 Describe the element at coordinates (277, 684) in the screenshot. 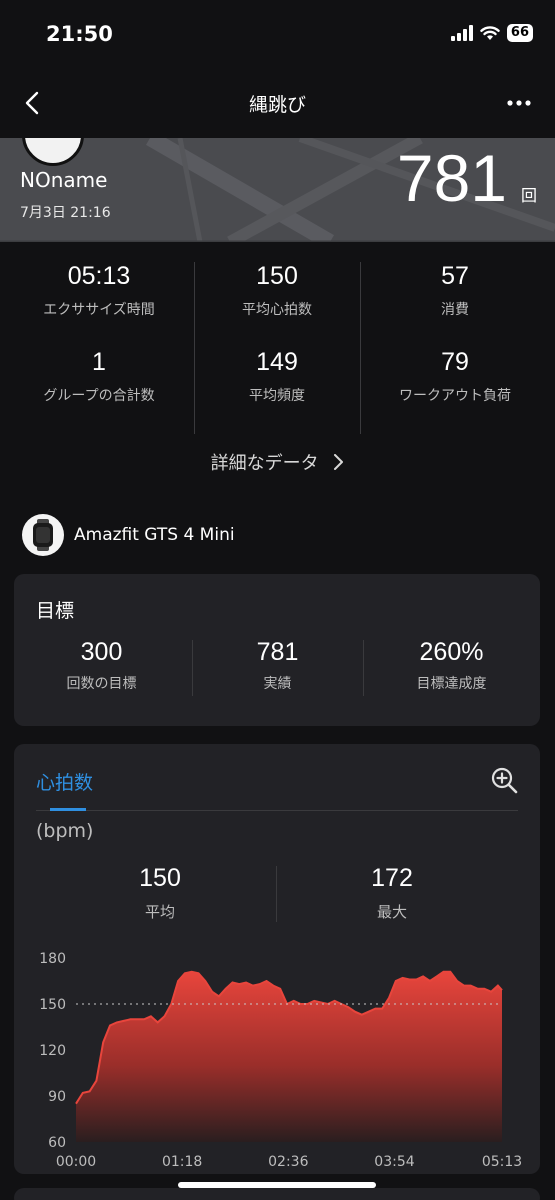

I see `goal-label: 実績` at that location.